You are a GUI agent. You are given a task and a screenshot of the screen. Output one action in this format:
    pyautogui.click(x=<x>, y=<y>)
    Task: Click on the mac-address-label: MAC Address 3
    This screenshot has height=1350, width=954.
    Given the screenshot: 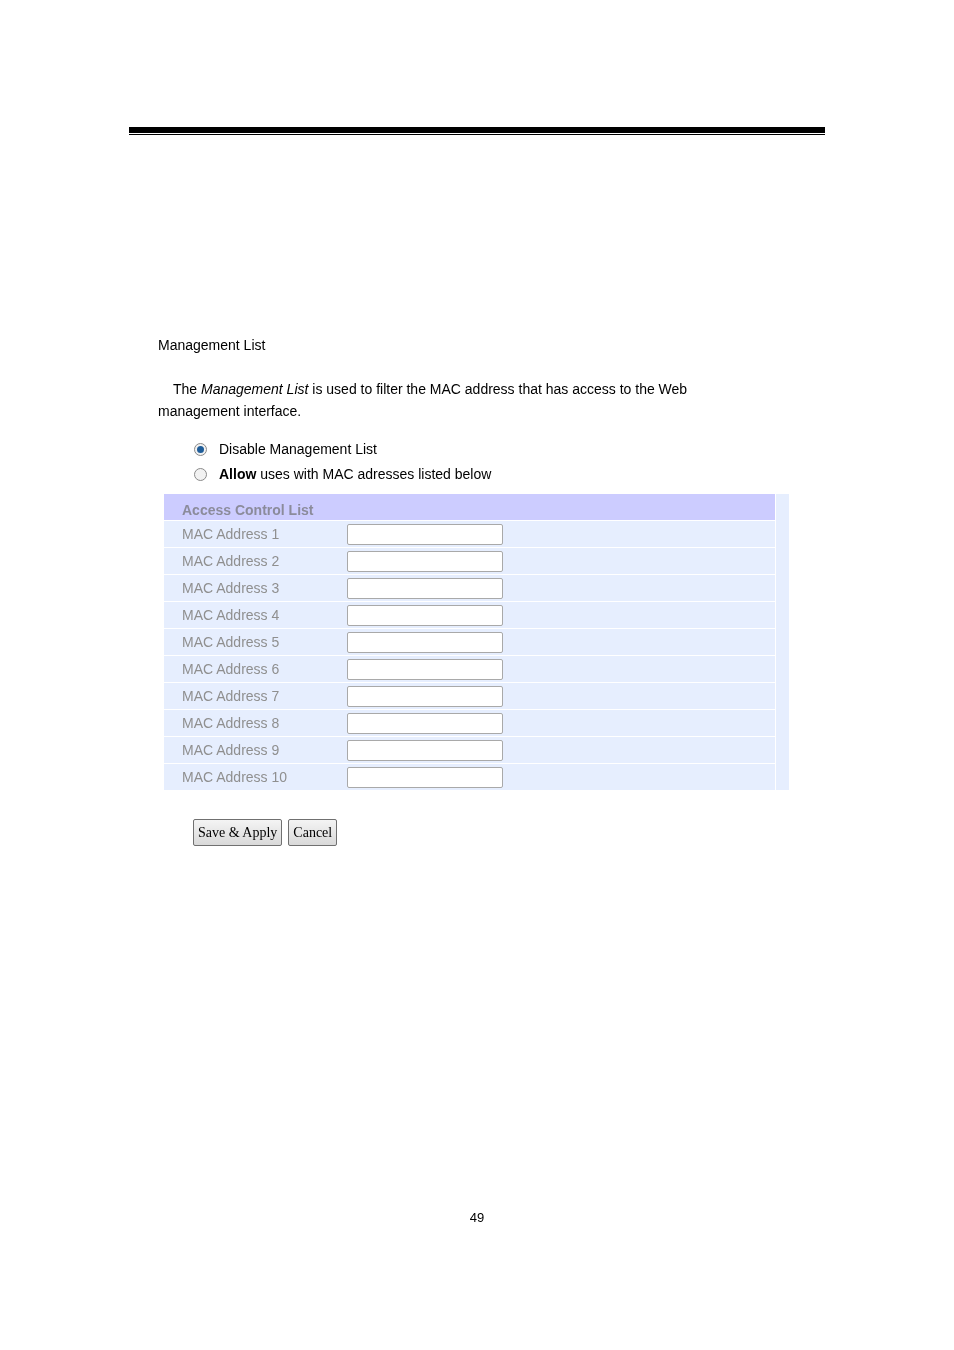 What is the action you would take?
    pyautogui.click(x=231, y=588)
    